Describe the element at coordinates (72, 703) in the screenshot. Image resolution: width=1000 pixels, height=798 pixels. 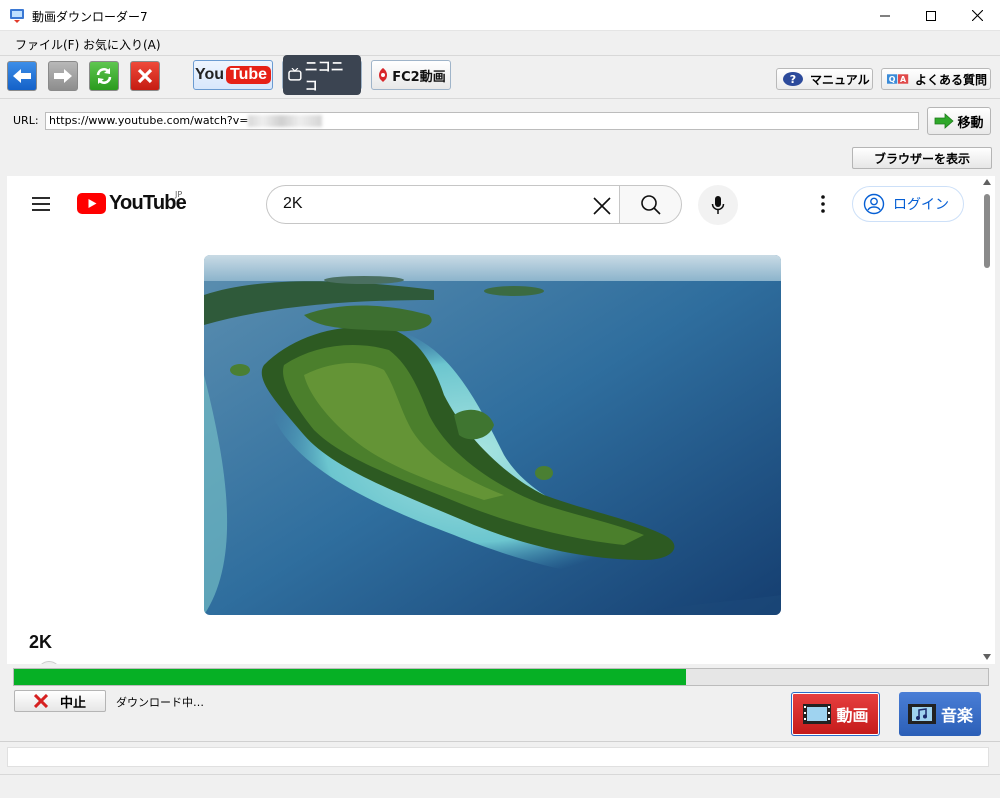
I see `stop-download-label: 中止` at that location.